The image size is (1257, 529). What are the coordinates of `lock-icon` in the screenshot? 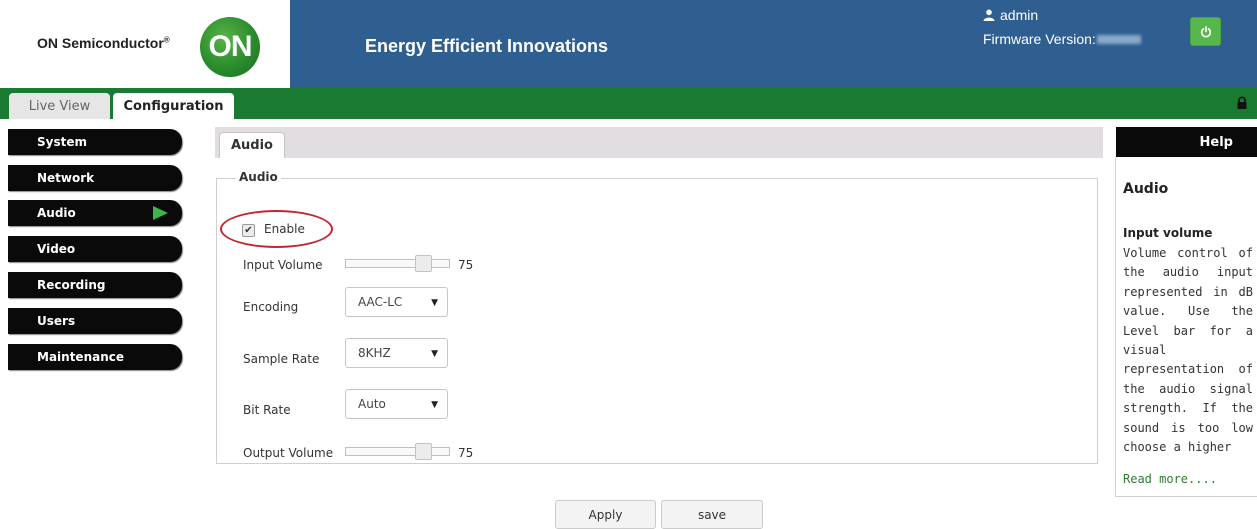 It's located at (1242, 103).